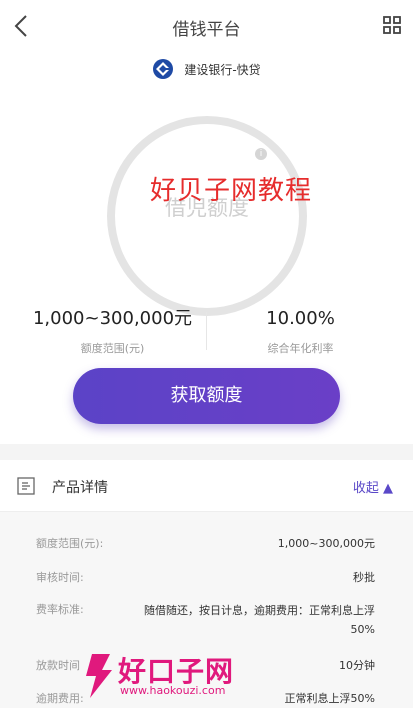 Image resolution: width=413 pixels, height=708 pixels. I want to click on get-credit-button: 获取额度, so click(206, 396).